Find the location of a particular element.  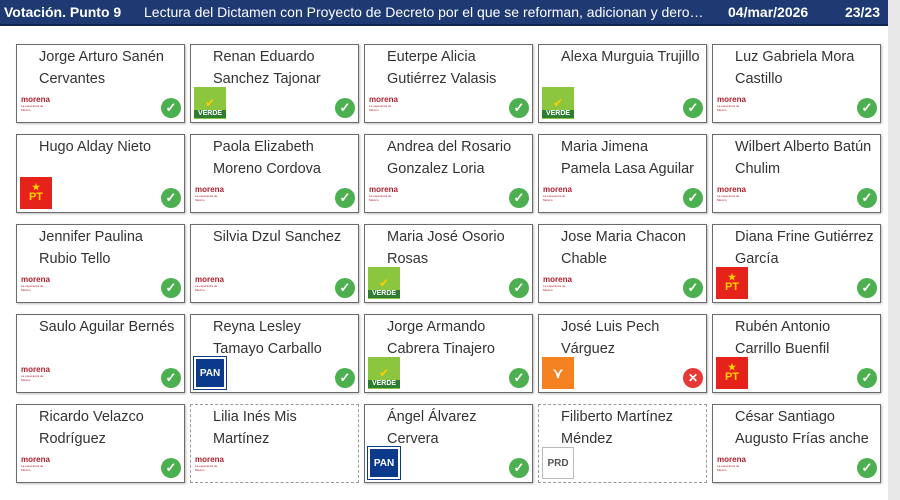

legislator-card: Rubén Antonio Carrillo Buenfil ★ PT ✓ is located at coordinates (796, 353).